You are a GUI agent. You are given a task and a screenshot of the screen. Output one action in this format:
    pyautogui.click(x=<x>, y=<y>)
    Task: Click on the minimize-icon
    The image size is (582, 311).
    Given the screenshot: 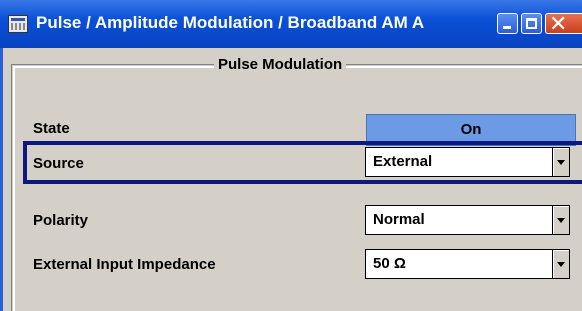 What is the action you would take?
    pyautogui.click(x=507, y=27)
    